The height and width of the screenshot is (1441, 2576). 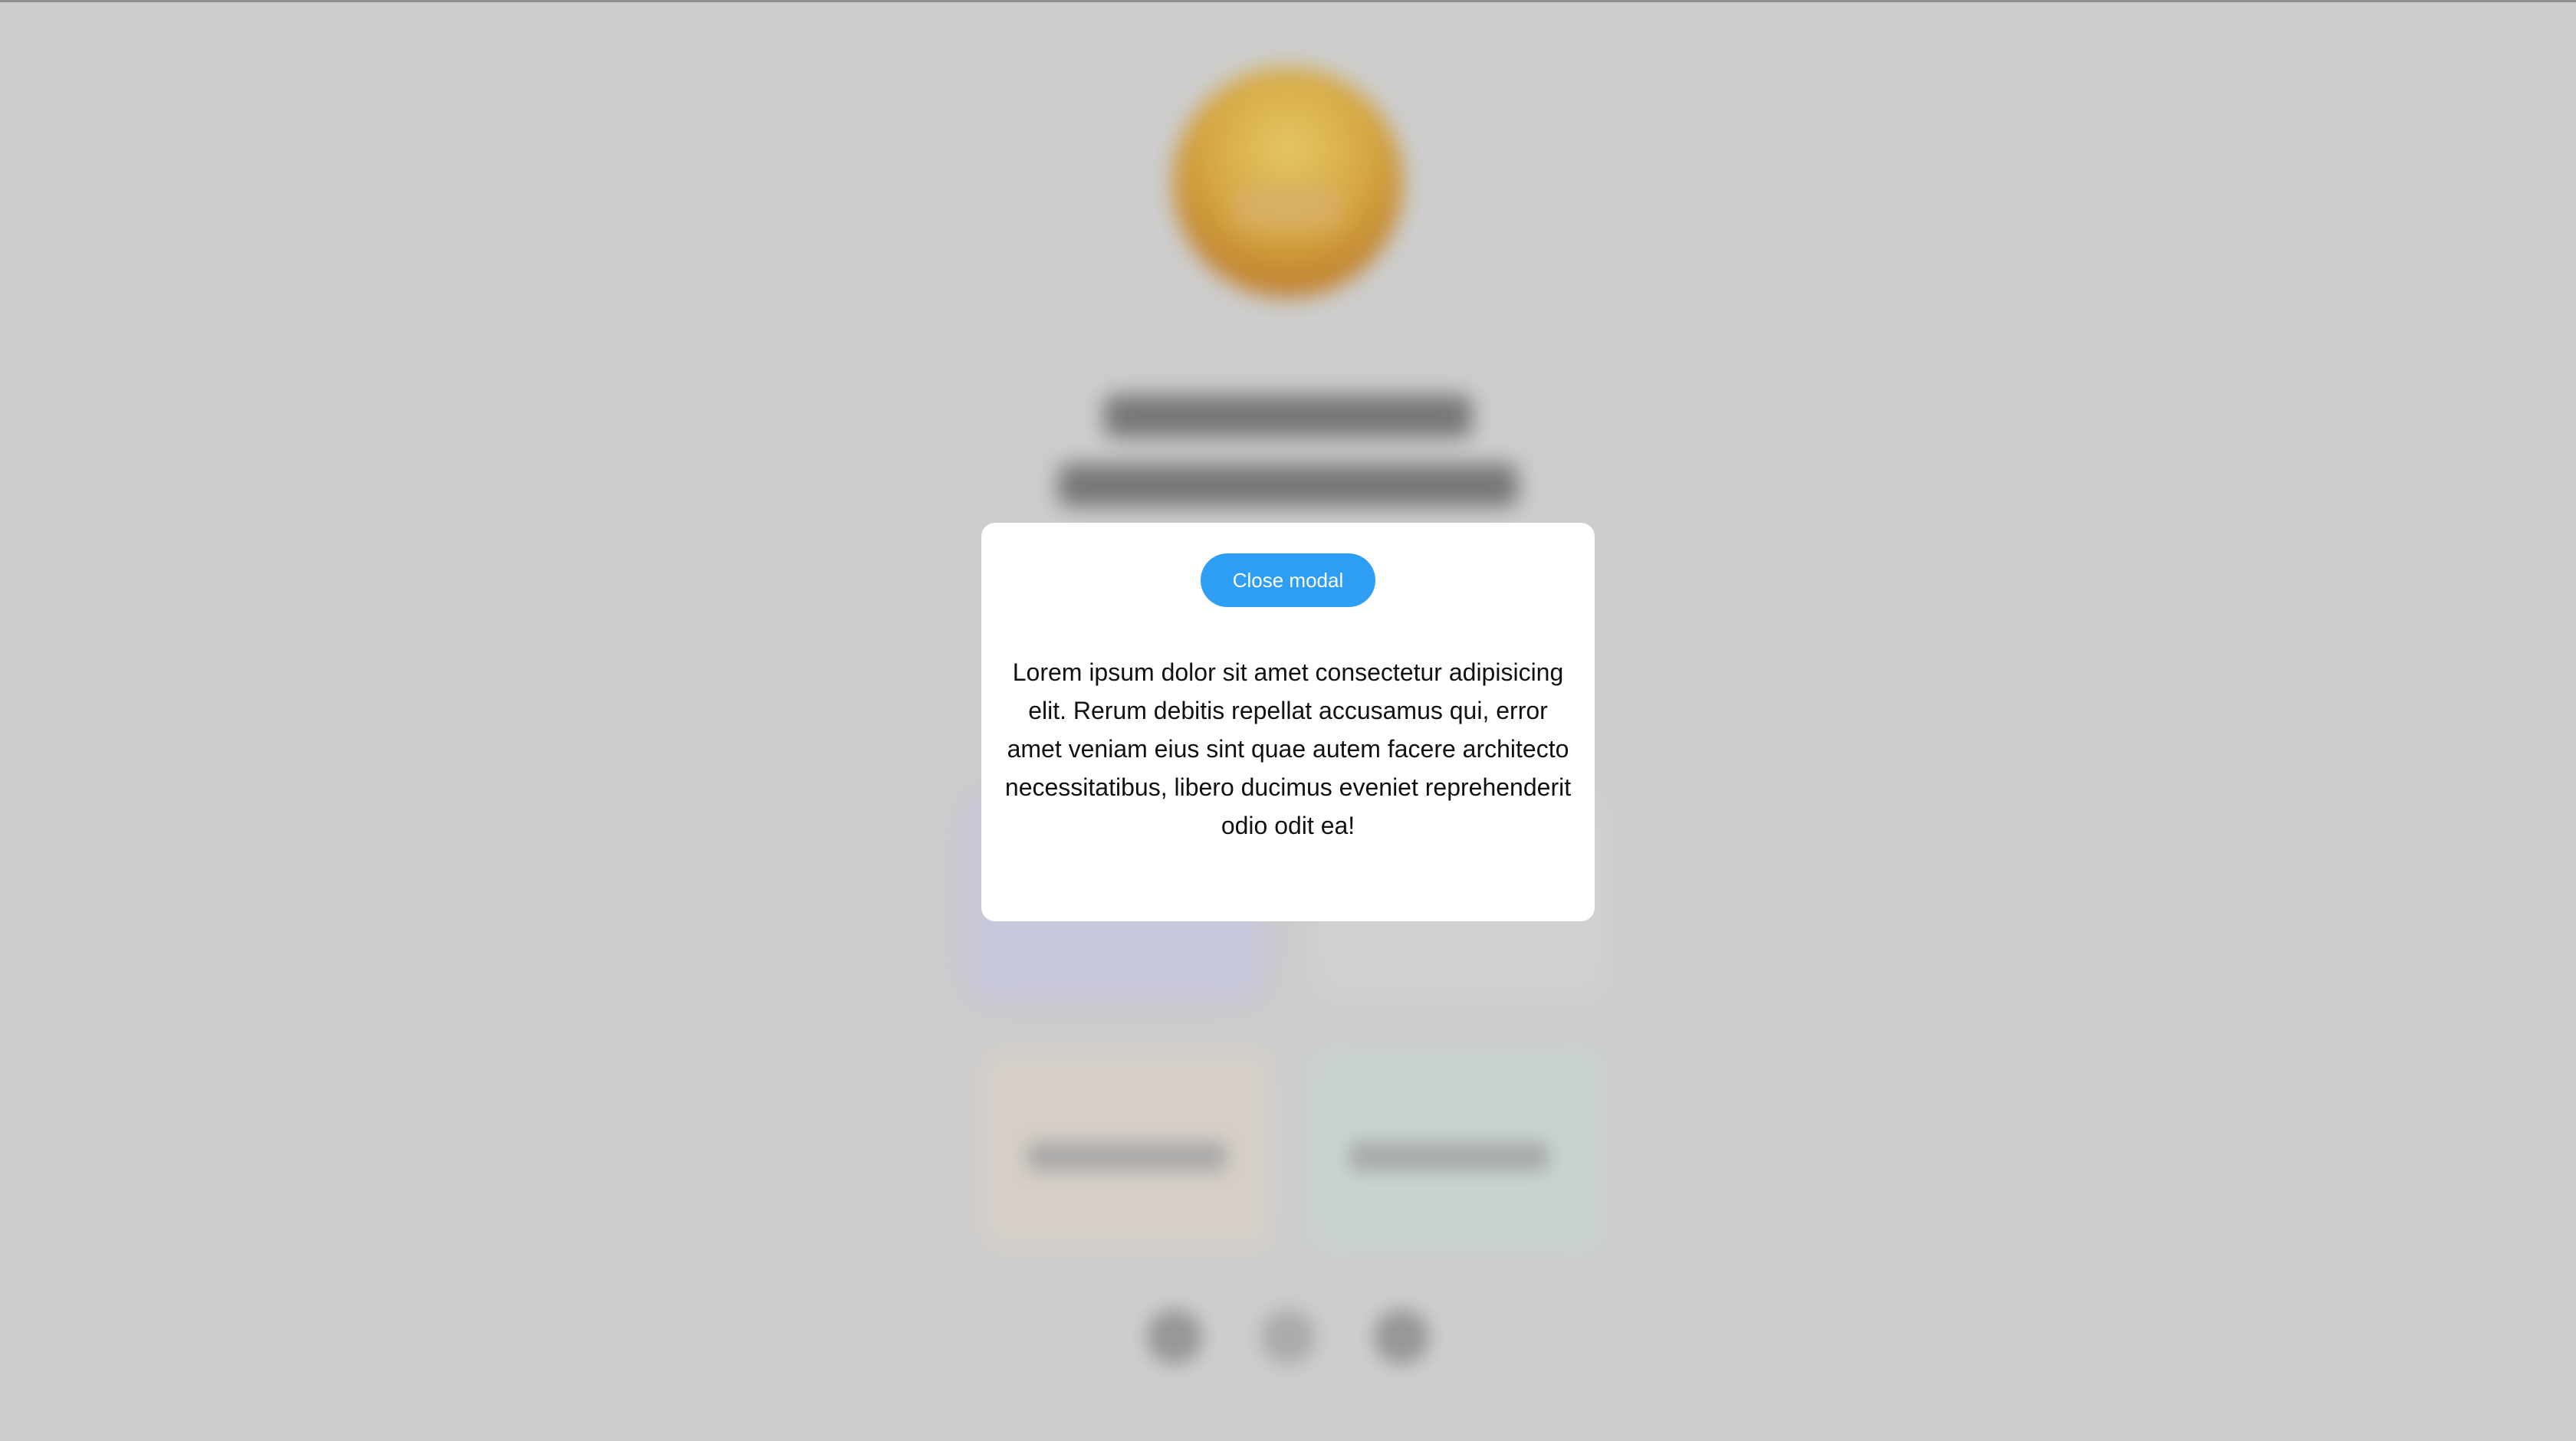 I want to click on logo-detail, so click(x=1288, y=207).